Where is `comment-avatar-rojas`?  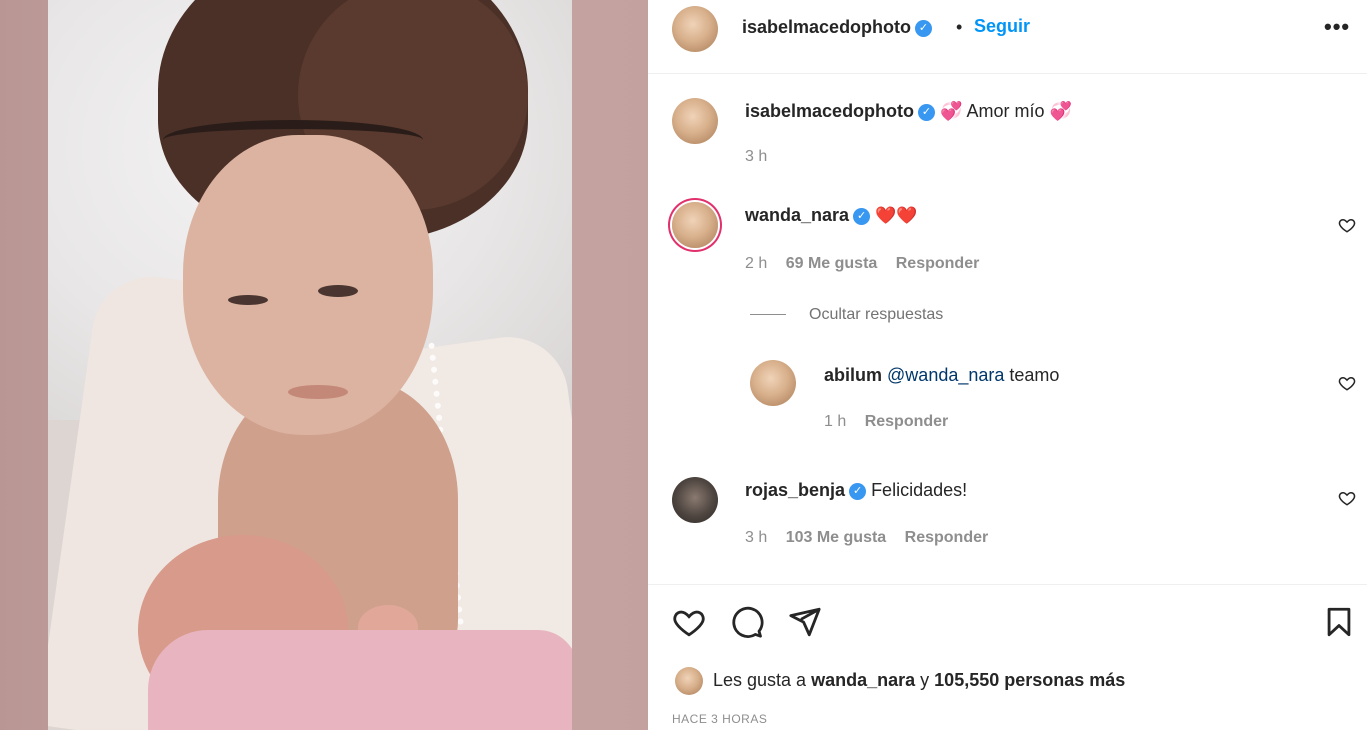 comment-avatar-rojas is located at coordinates (695, 500).